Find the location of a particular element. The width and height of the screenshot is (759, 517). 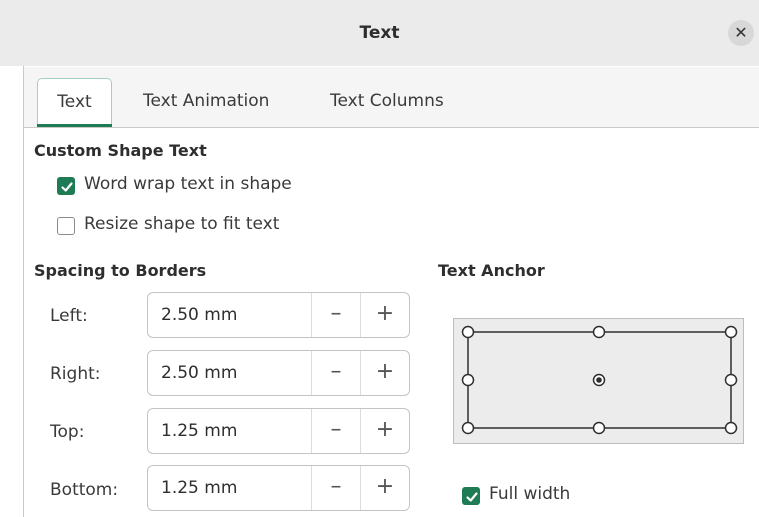

bottom-spacing-increment-button: + is located at coordinates (385, 488).